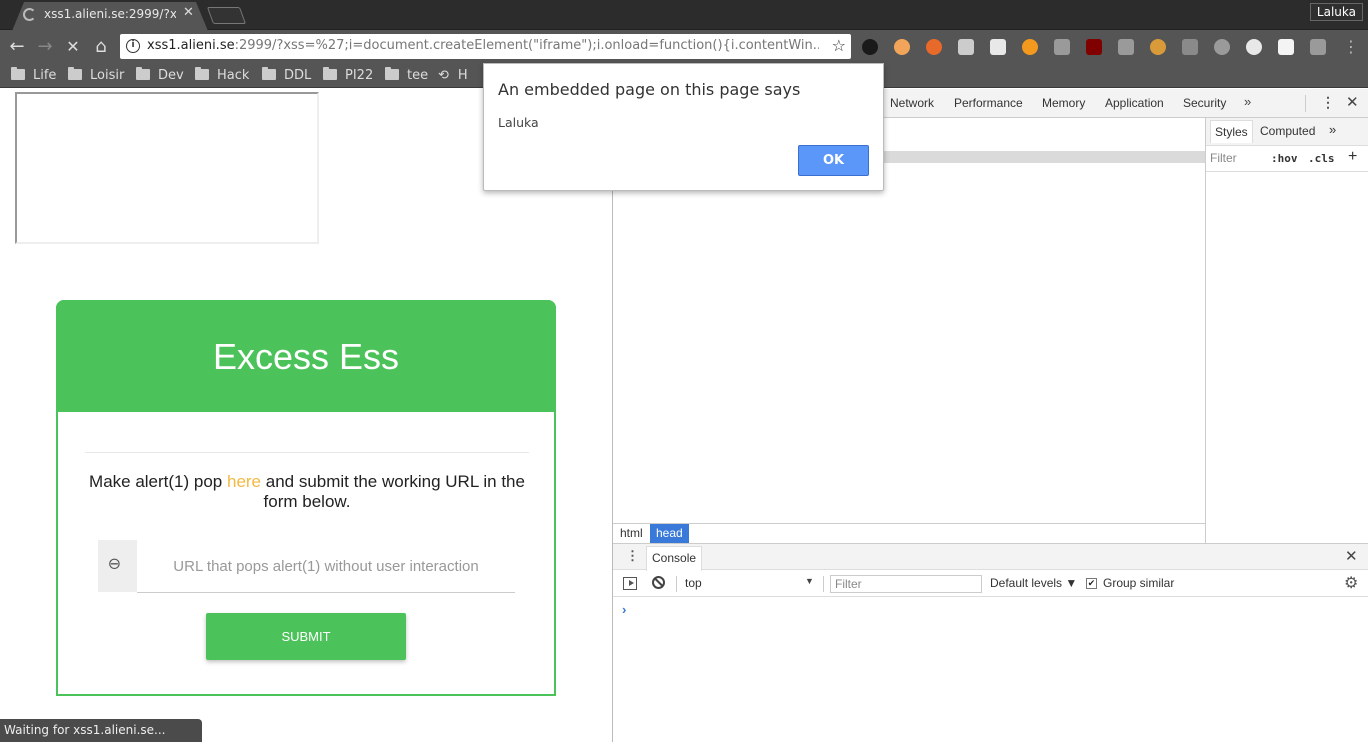 Image resolution: width=1368 pixels, height=742 pixels. I want to click on url-input, so click(326, 566).